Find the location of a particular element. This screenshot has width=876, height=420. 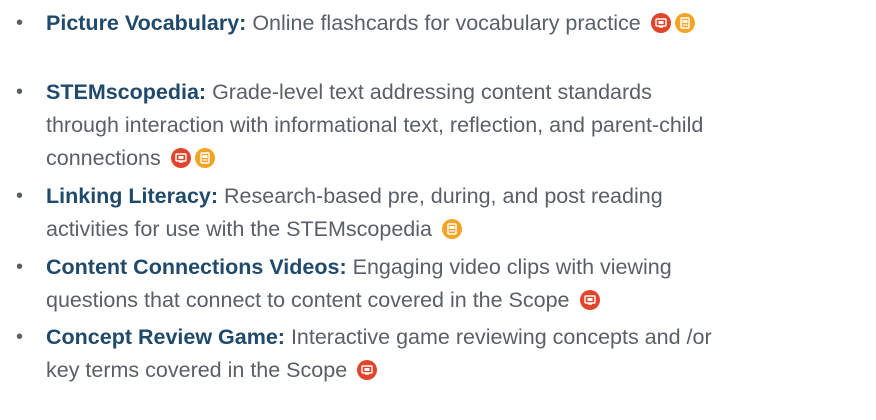

line: connections is located at coordinates (446, 158).